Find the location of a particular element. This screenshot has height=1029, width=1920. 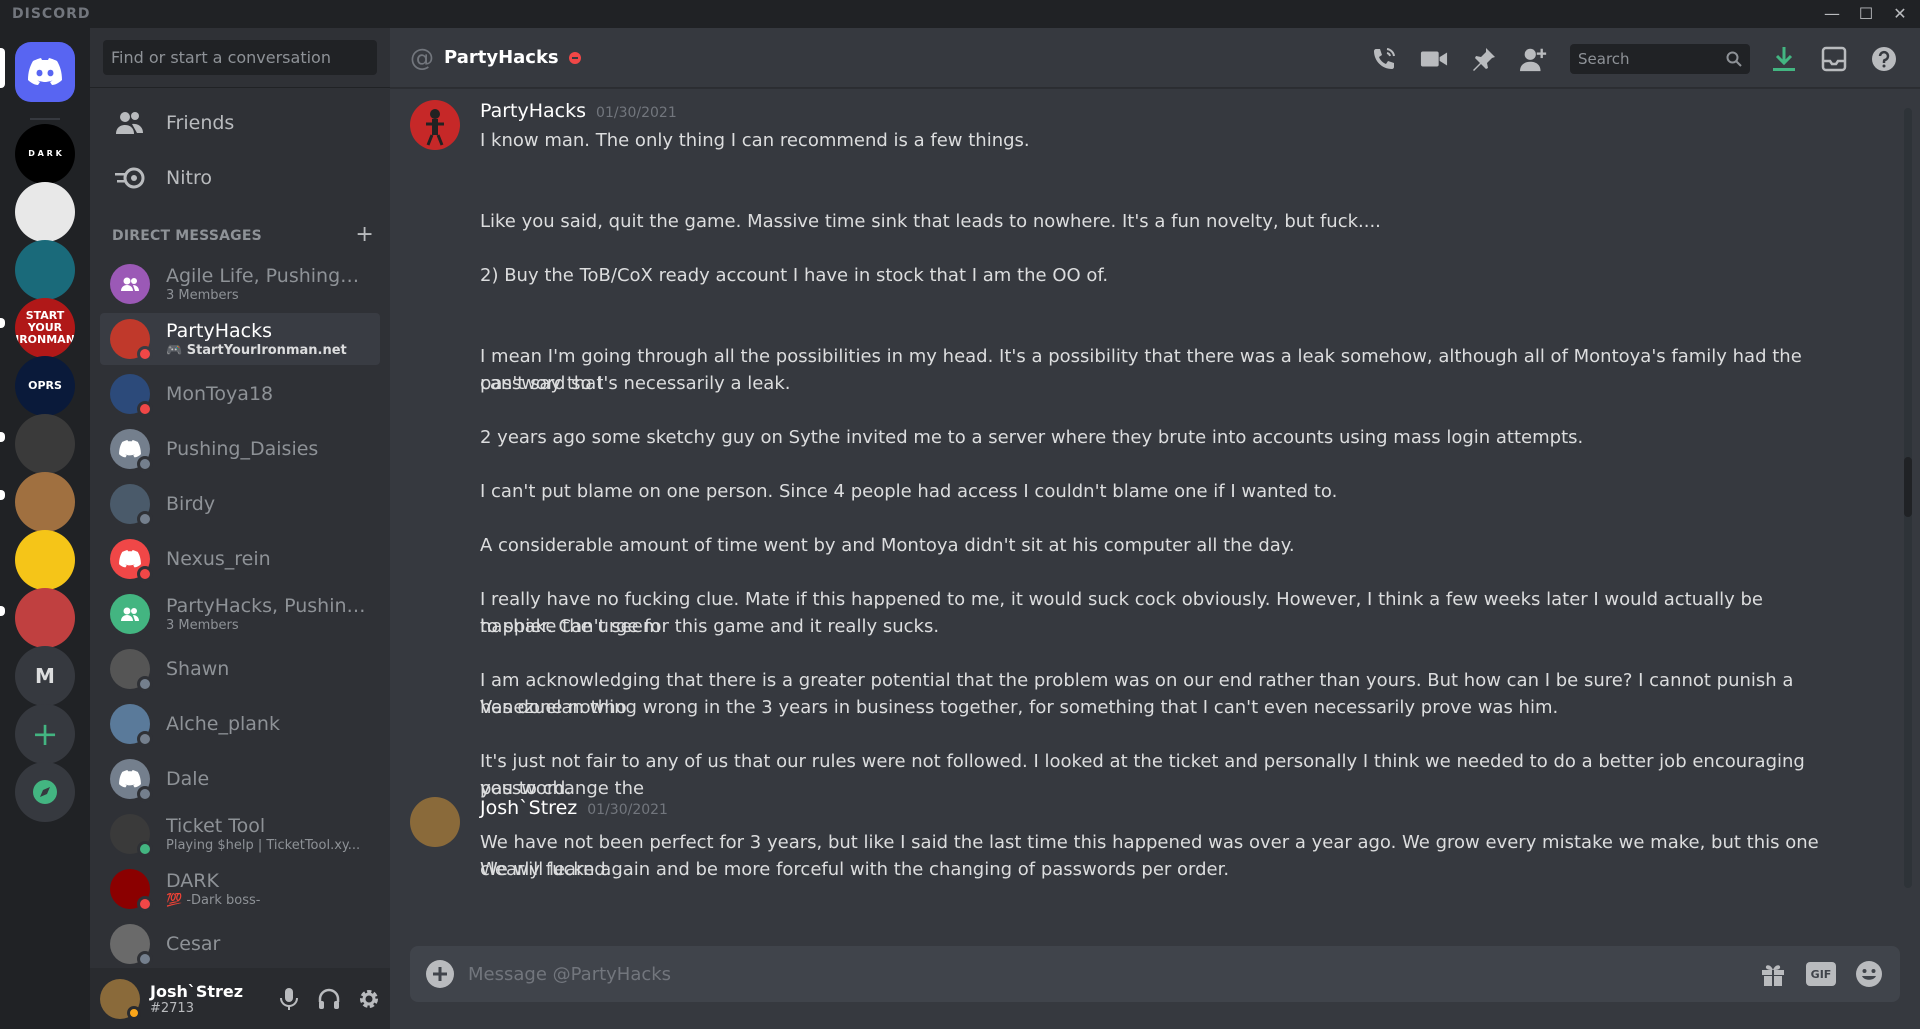

server-icon-swirl is located at coordinates (45, 270).